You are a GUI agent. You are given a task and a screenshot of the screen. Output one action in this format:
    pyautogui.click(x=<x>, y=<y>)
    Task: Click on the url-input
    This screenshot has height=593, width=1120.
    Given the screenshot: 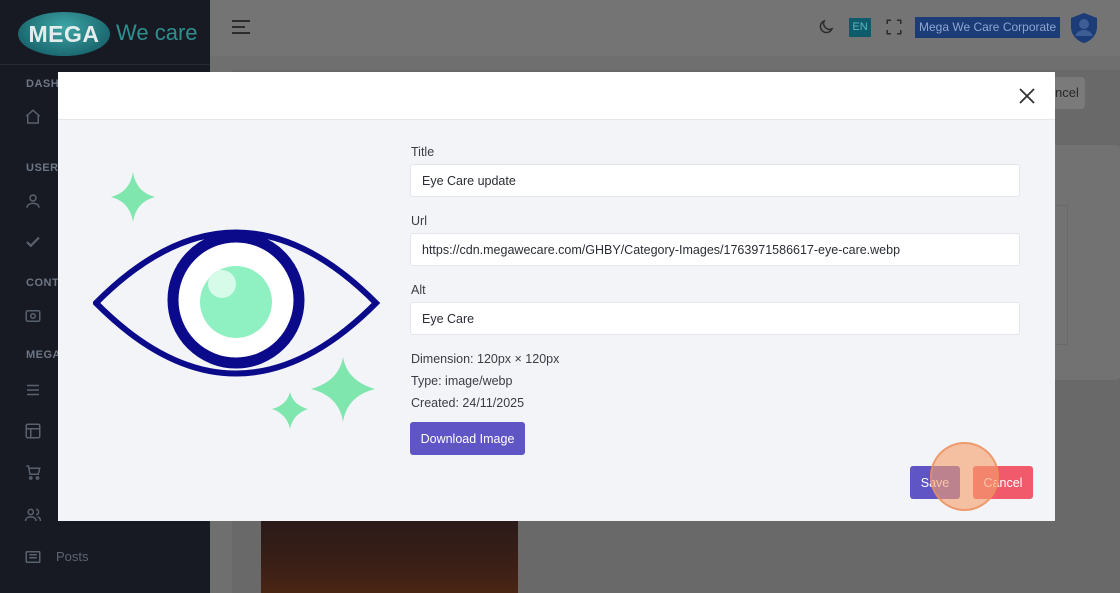 What is the action you would take?
    pyautogui.click(x=715, y=249)
    